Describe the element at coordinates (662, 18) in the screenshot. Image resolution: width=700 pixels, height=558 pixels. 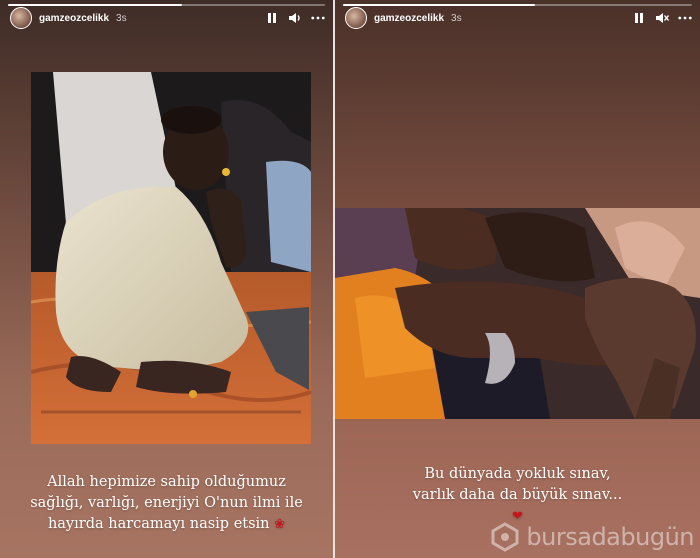
I see `mute-icon` at that location.